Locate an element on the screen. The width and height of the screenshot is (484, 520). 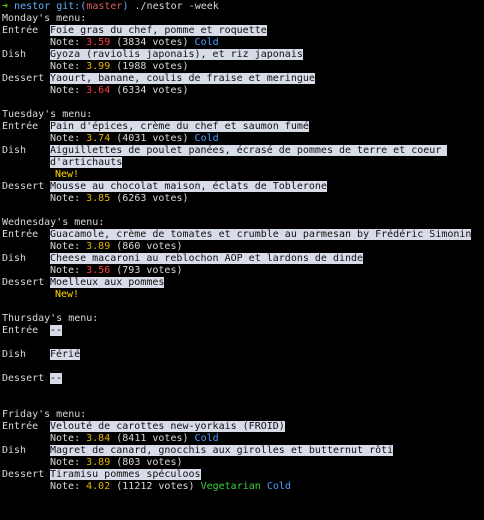
vote-count: (1988 votes) is located at coordinates (152, 66).